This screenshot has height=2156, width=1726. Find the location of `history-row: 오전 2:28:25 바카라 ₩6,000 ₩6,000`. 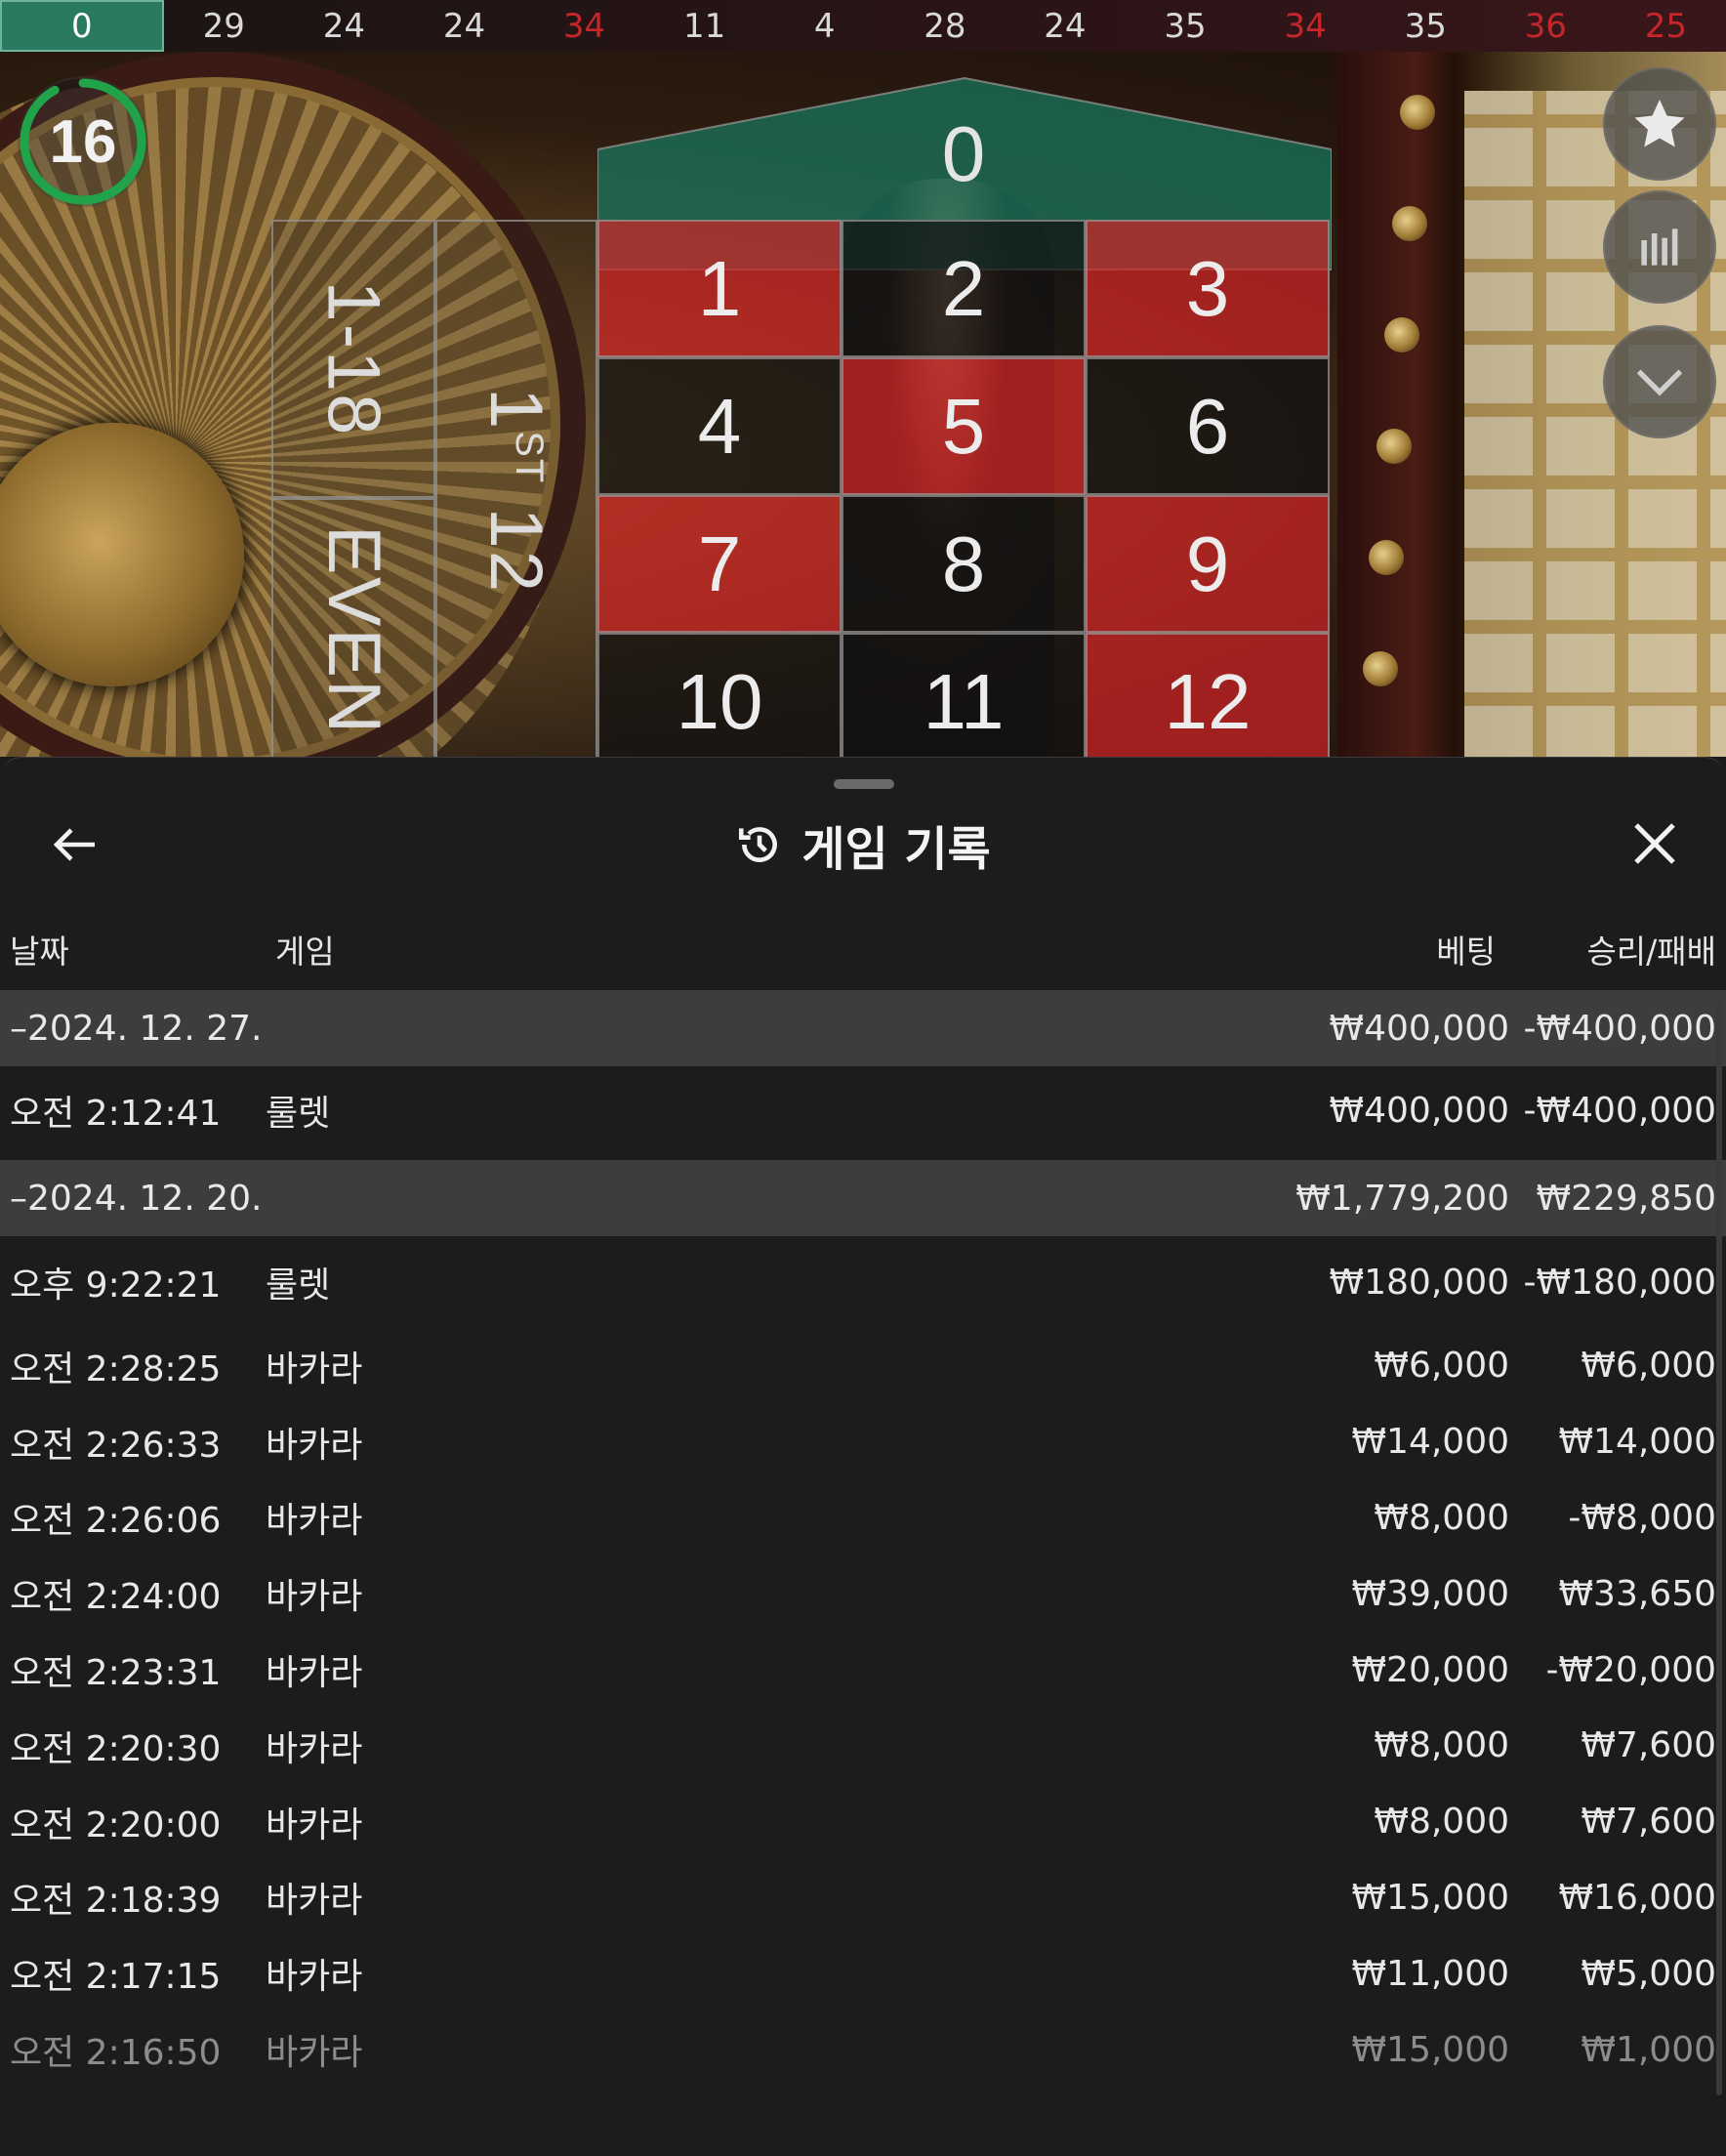

history-row: 오전 2:28:25 바카라 ₩6,000 ₩6,000 is located at coordinates (863, 1366).